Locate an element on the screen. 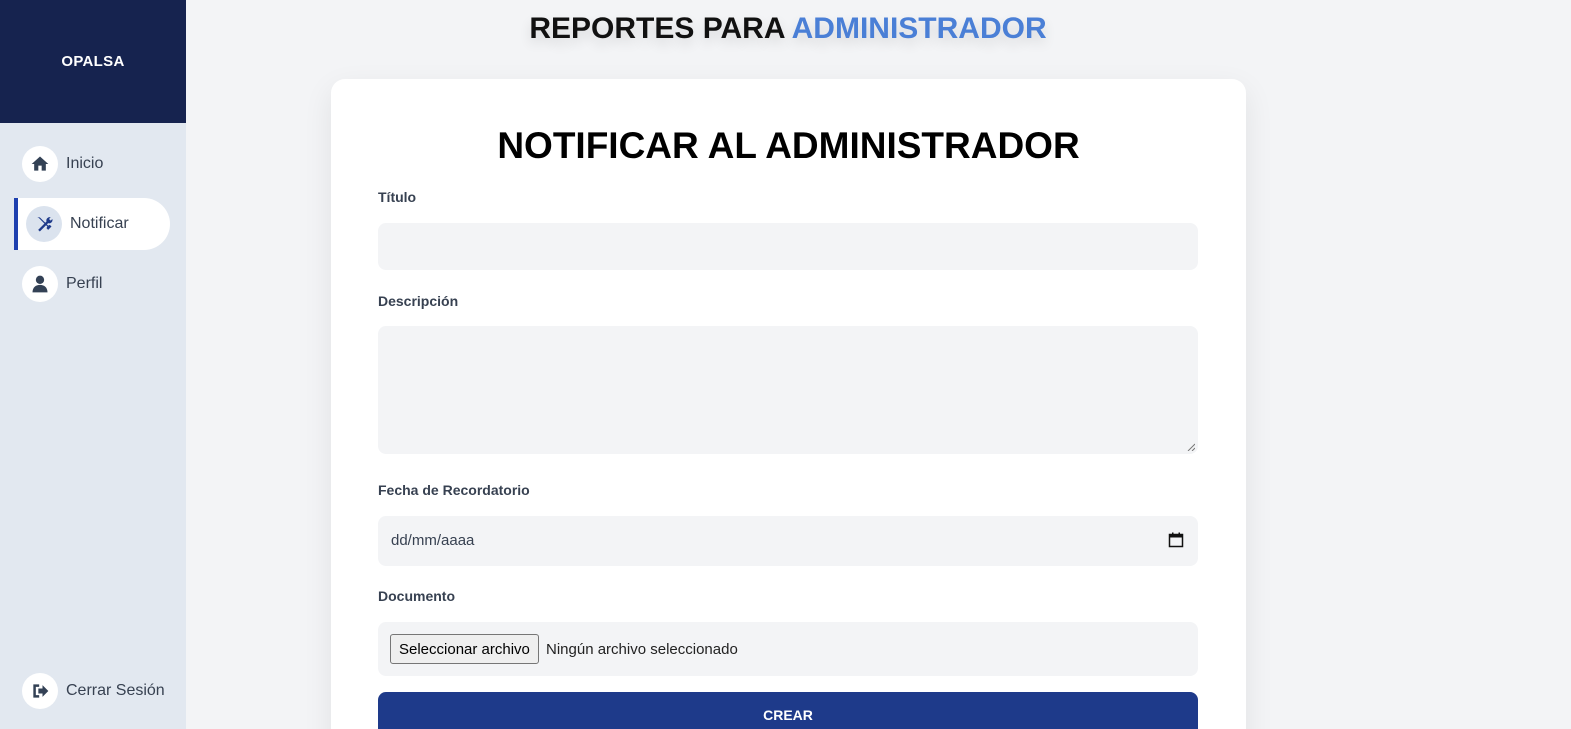 The width and height of the screenshot is (1571, 729). file-status: Ningún archivo seleccionado is located at coordinates (642, 649).